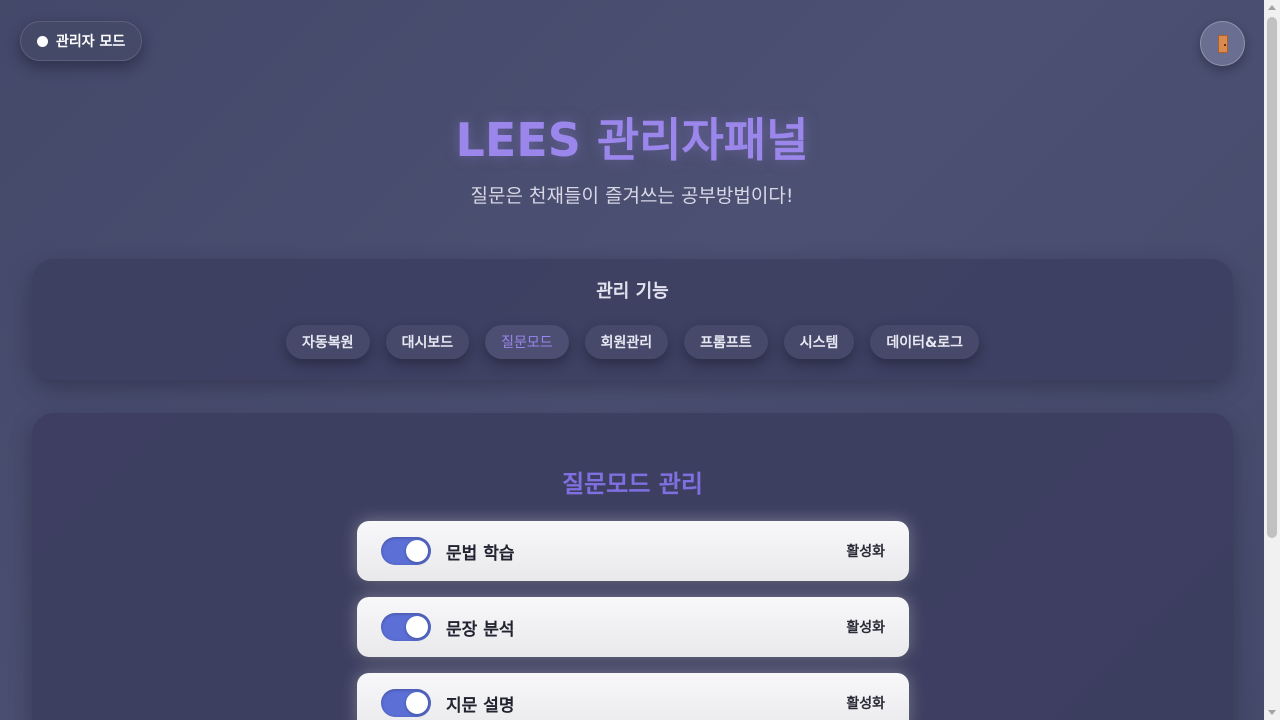 The width and height of the screenshot is (1280, 720). Describe the element at coordinates (626, 342) in the screenshot. I see `tab-member-management: 회원관리` at that location.